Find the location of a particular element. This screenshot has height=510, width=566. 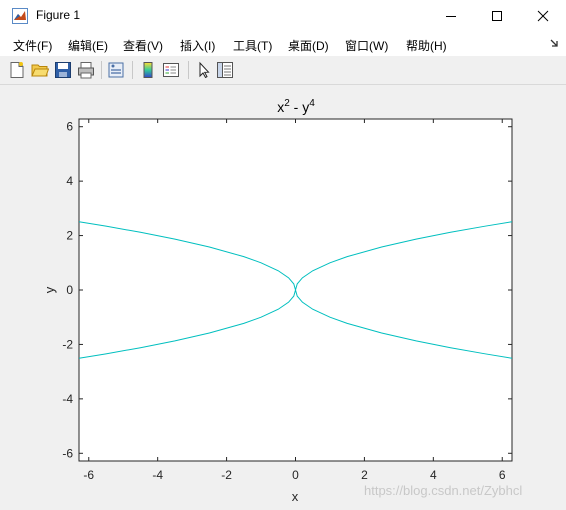

menu-desktop: 桌面(D) is located at coordinates (308, 45).